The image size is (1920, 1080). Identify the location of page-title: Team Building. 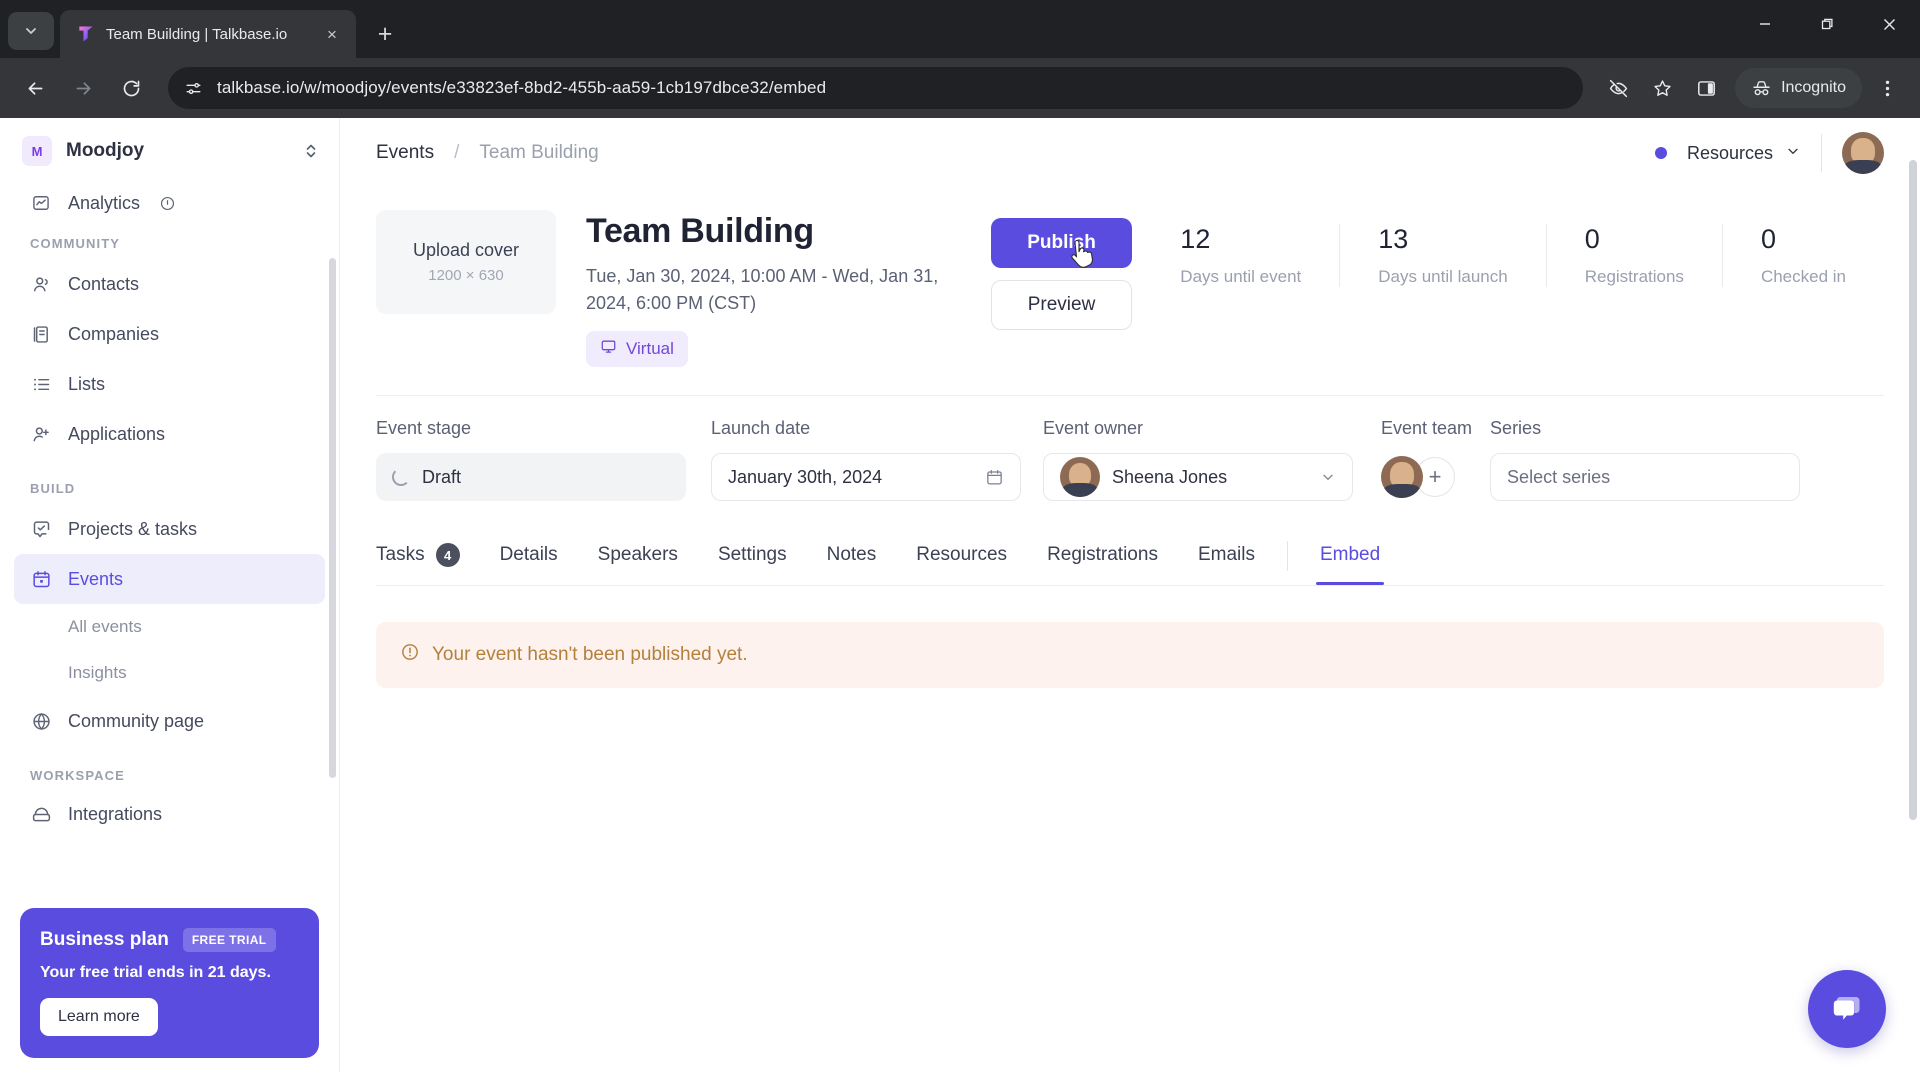
(700, 231).